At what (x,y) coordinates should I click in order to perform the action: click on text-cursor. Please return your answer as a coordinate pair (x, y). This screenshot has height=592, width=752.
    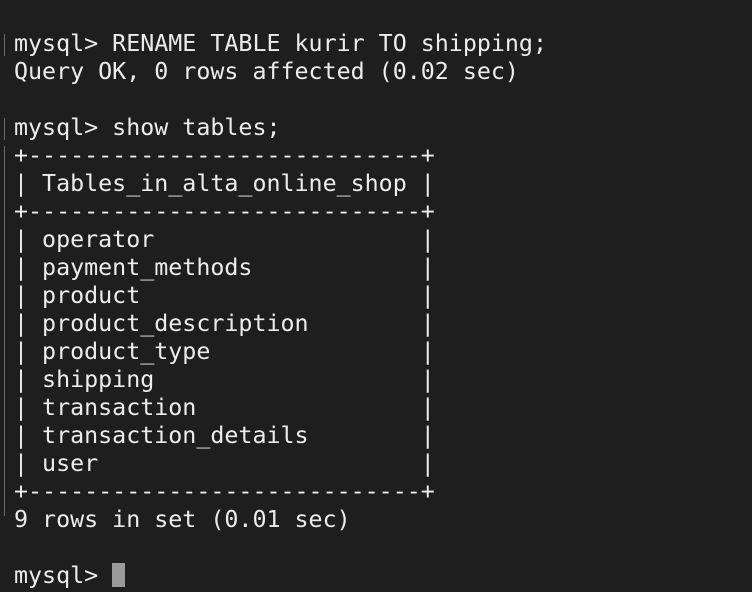
    Looking at the image, I should click on (119, 575).